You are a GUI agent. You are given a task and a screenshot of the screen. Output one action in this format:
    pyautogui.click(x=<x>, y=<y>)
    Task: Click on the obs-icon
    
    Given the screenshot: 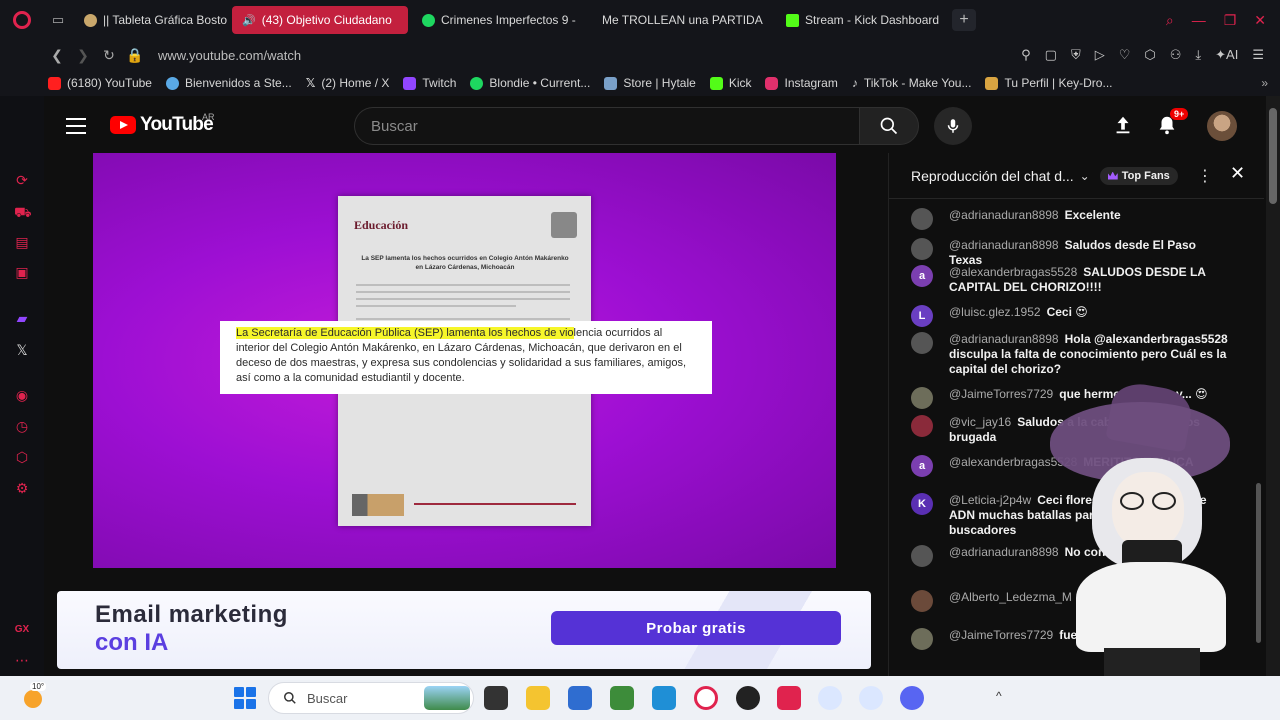 What is the action you would take?
    pyautogui.click(x=748, y=698)
    